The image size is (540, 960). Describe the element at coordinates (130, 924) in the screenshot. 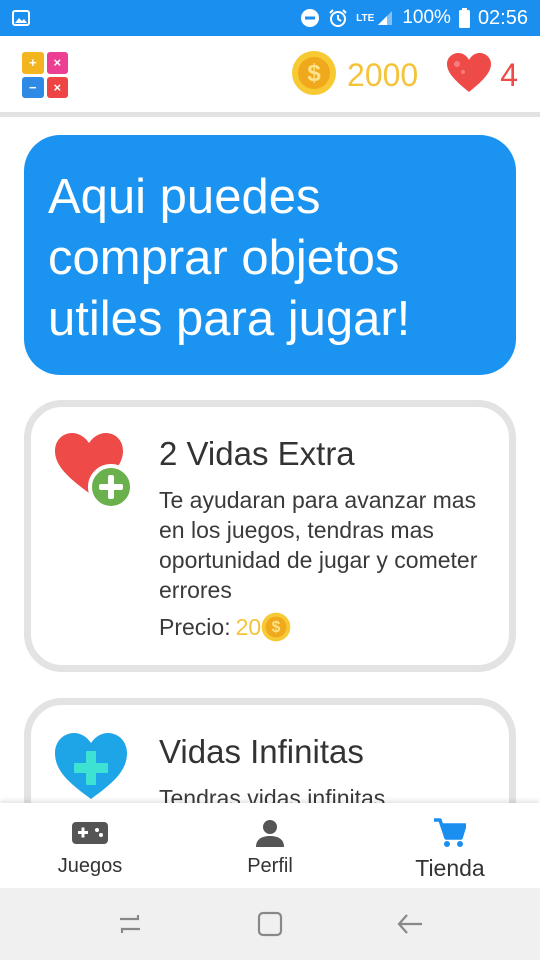

I see `recent-apps-button` at that location.